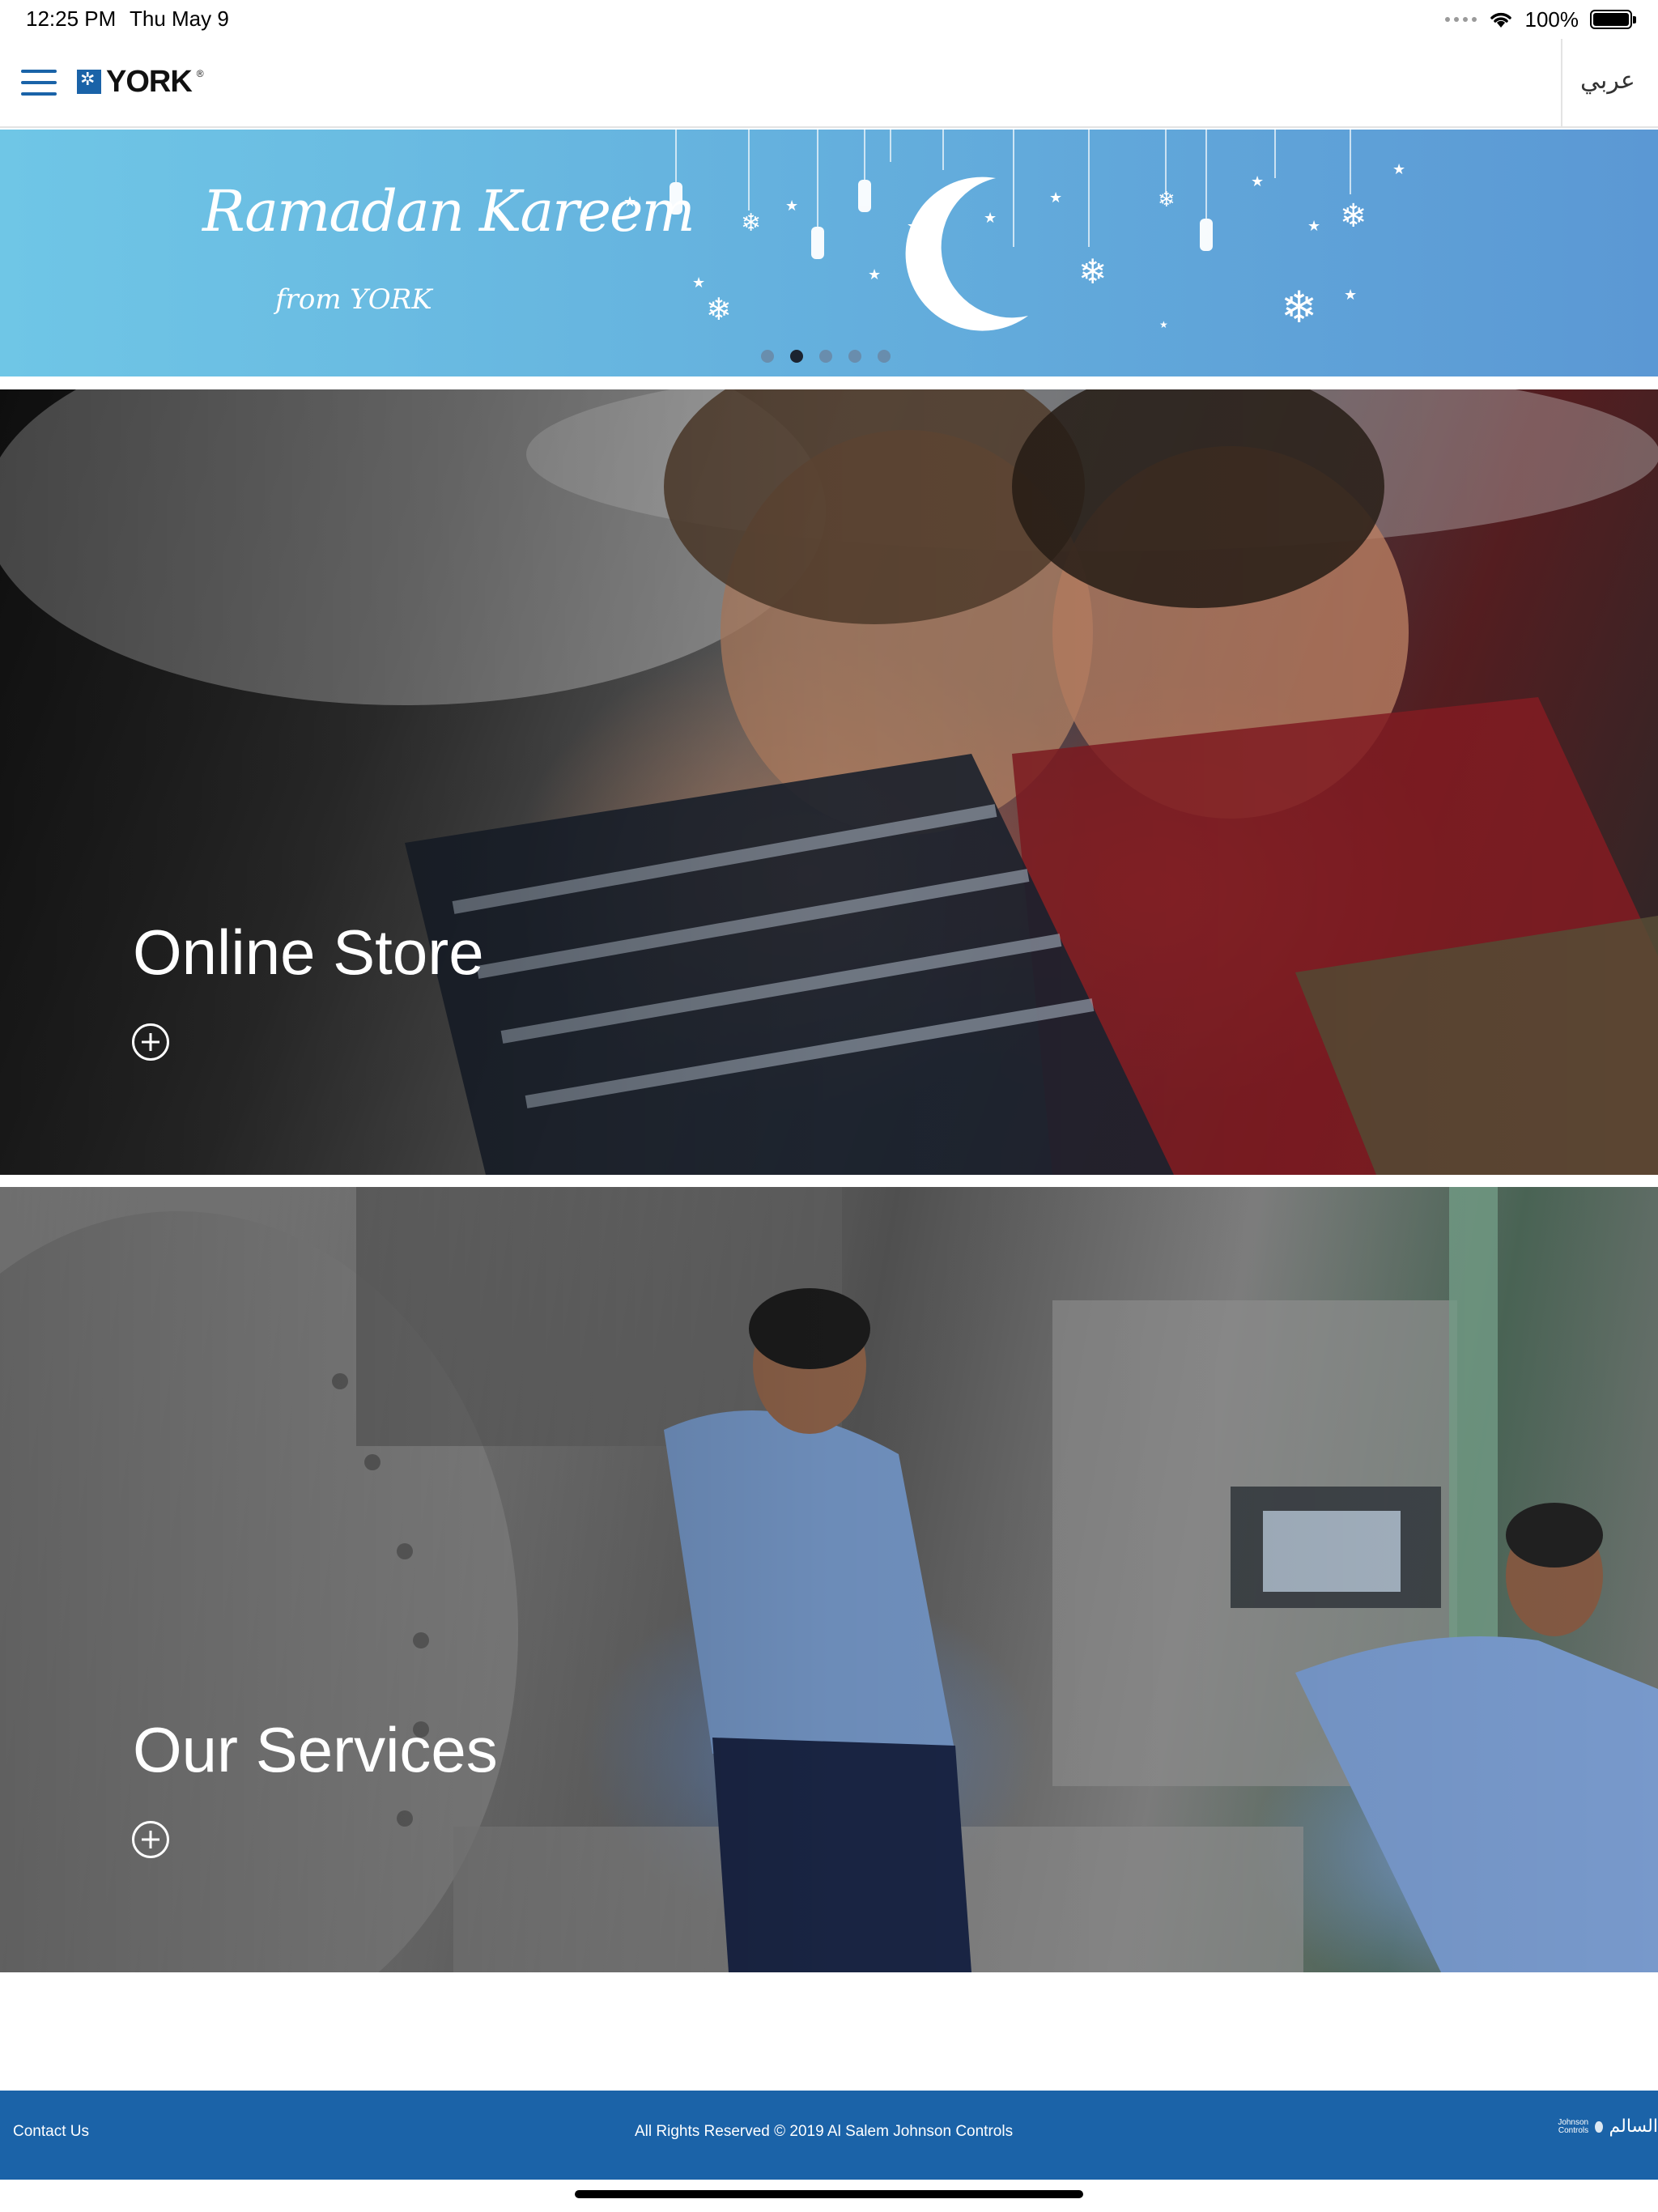 The height and width of the screenshot is (2212, 1658). What do you see at coordinates (51, 2132) in the screenshot?
I see `contact-us-link: Contact Us` at bounding box center [51, 2132].